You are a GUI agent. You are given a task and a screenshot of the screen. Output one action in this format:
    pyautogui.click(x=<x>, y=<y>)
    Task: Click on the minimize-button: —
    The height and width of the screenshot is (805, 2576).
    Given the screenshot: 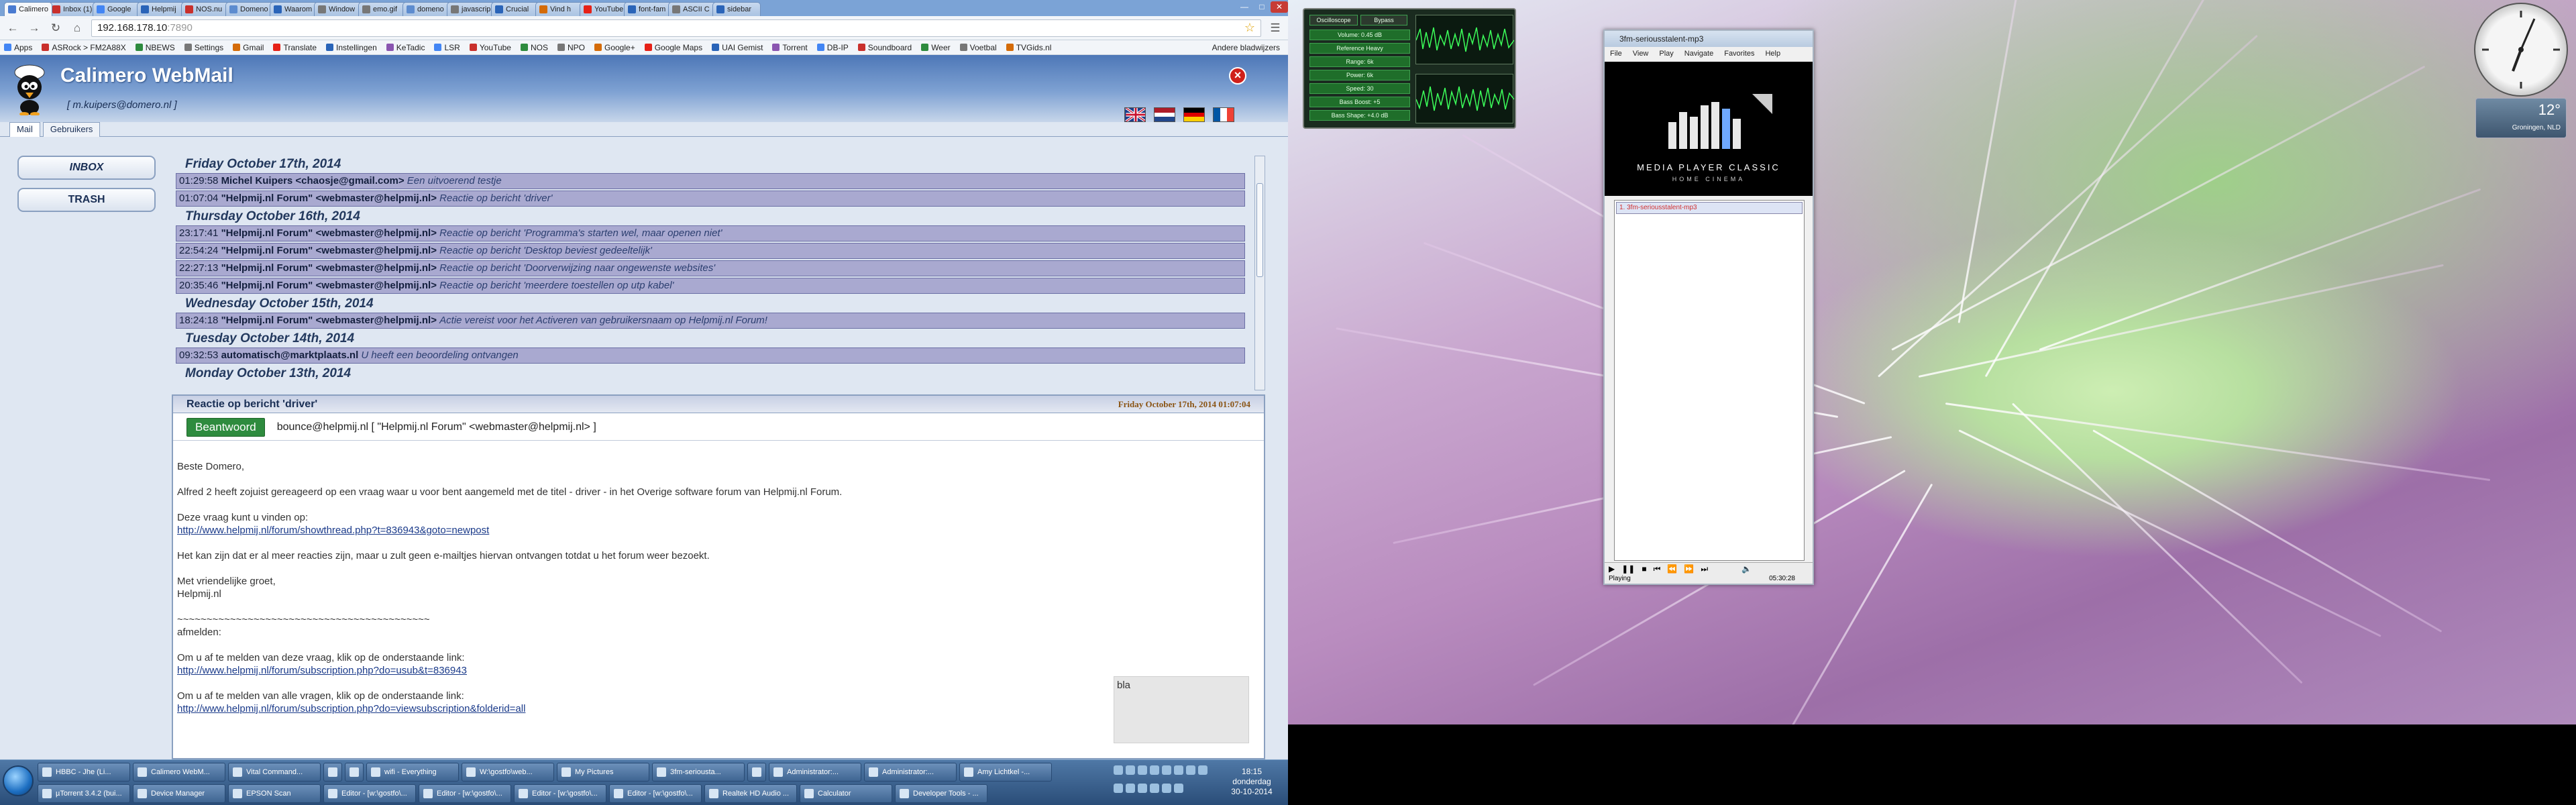 What is the action you would take?
    pyautogui.click(x=1244, y=7)
    